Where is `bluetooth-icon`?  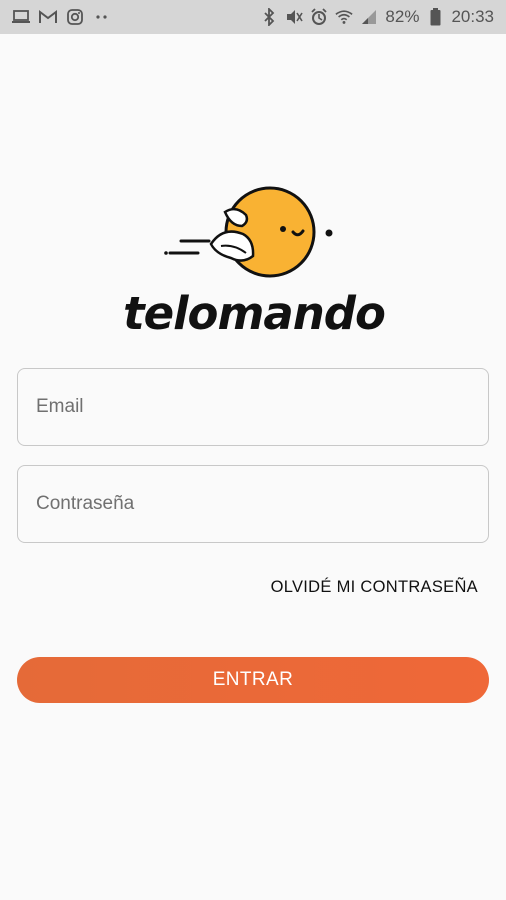
bluetooth-icon is located at coordinates (269, 17).